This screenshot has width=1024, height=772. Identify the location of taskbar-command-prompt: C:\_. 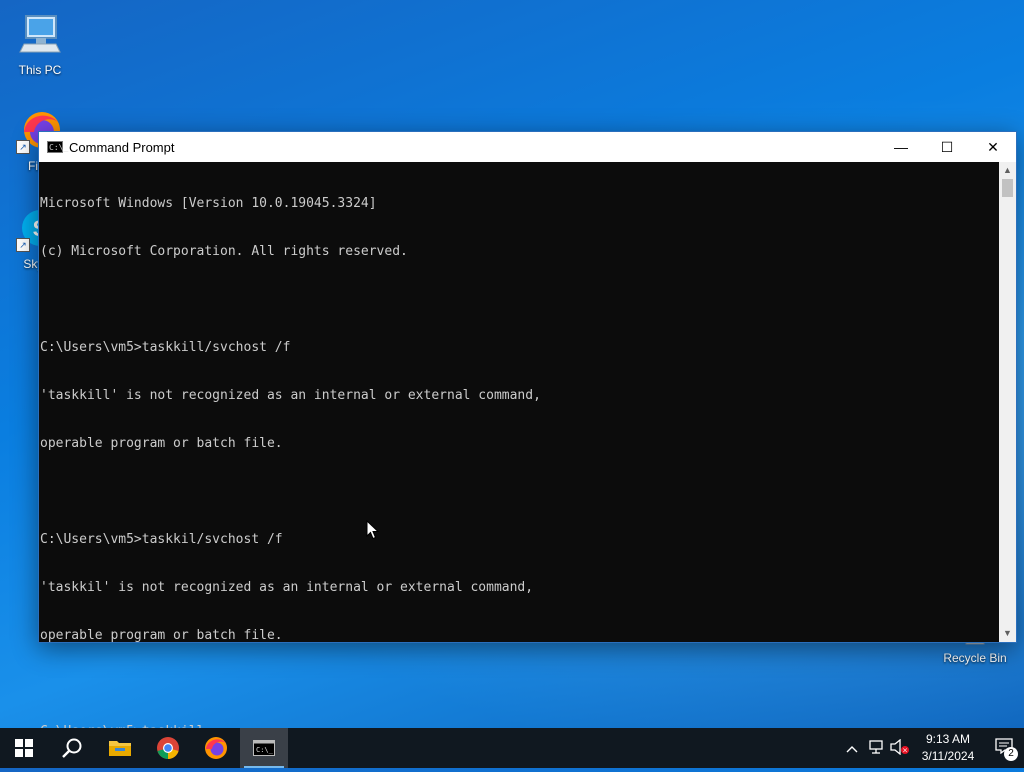
(264, 748).